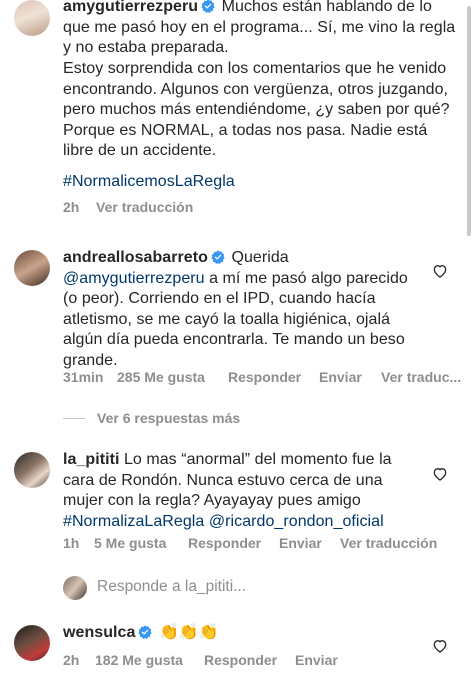 The image size is (473, 687). What do you see at coordinates (244, 633) in the screenshot?
I see `comment-body: wensulca 👏👏👏` at bounding box center [244, 633].